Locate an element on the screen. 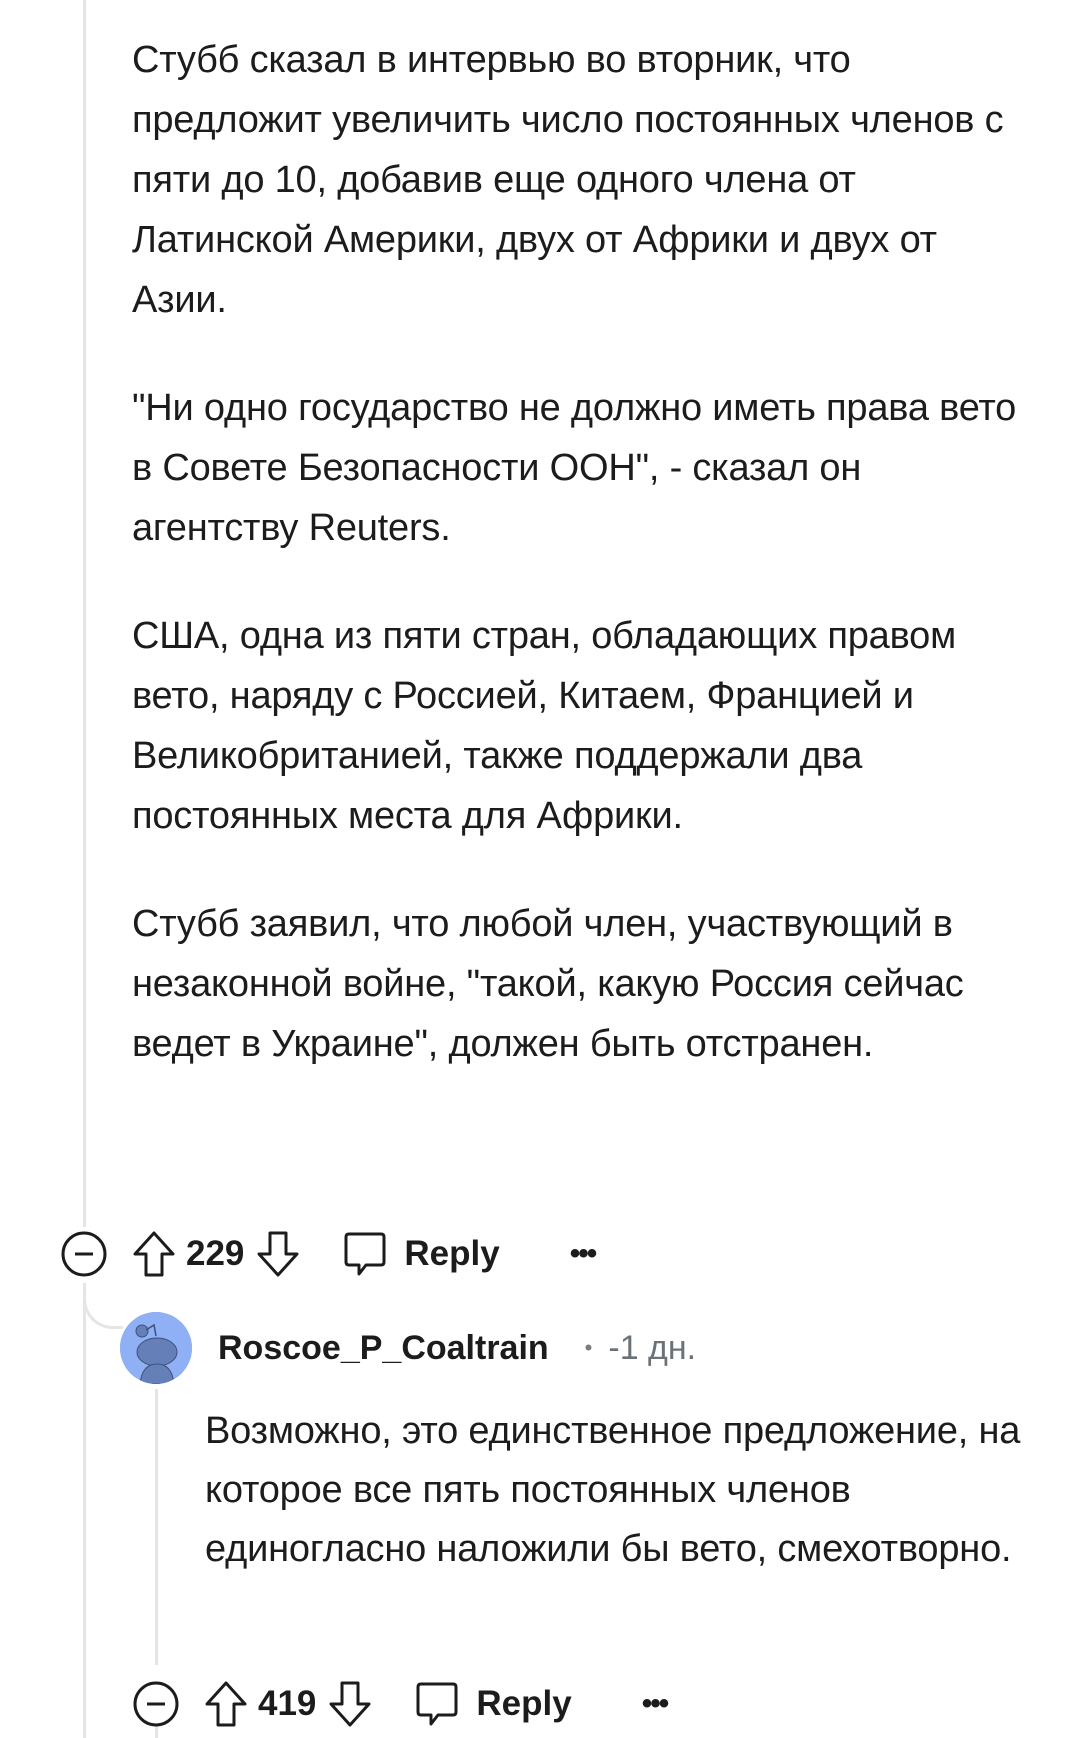  reply-action-bar: 419 Reply ••• is located at coordinates (399, 1704).